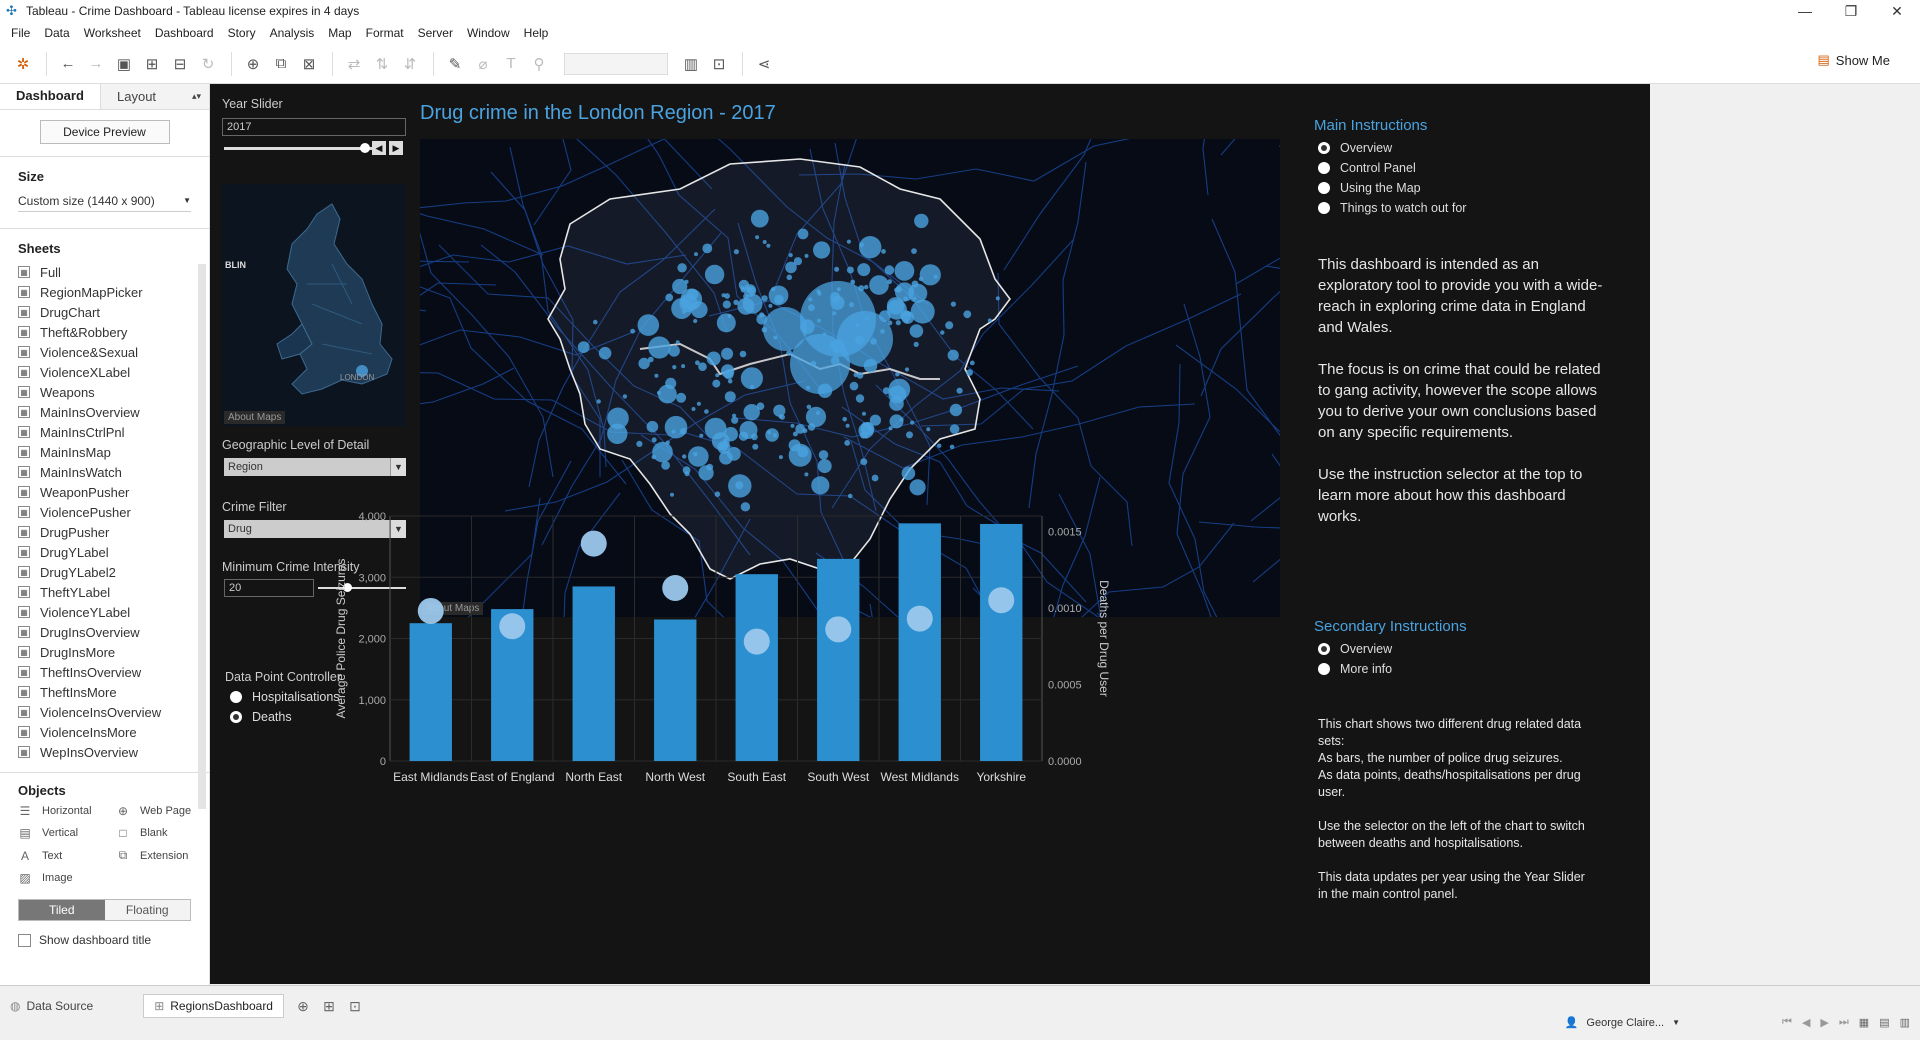 This screenshot has height=1040, width=1920. I want to click on minimize-button: —, so click(1805, 11).